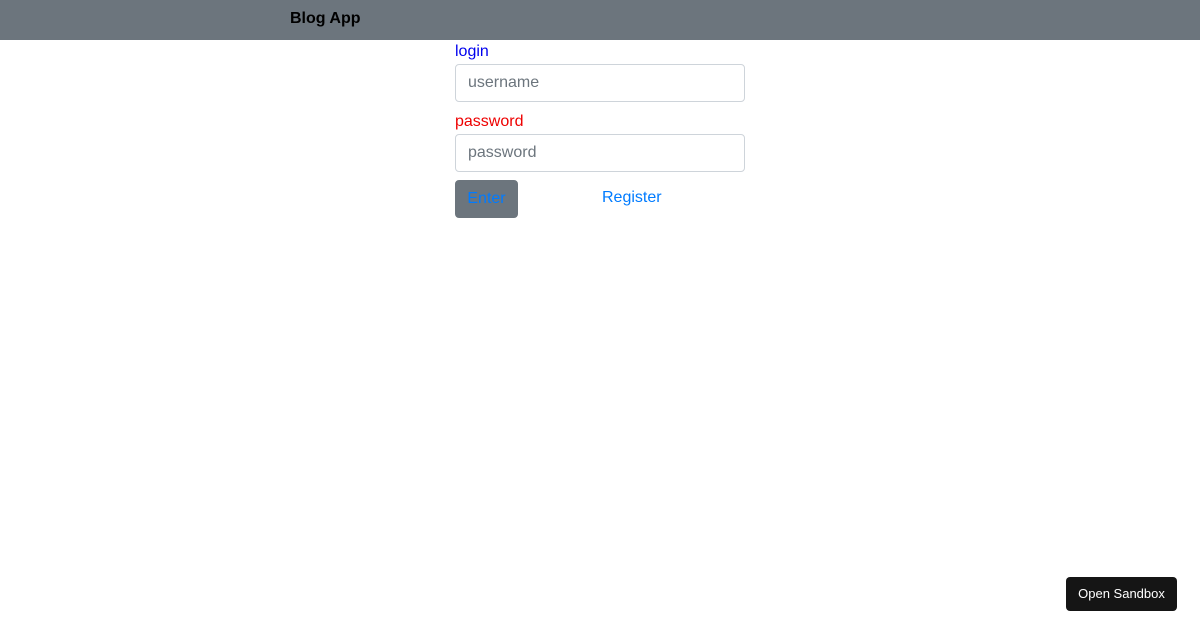 The height and width of the screenshot is (630, 1200). What do you see at coordinates (600, 83) in the screenshot?
I see `username-input` at bounding box center [600, 83].